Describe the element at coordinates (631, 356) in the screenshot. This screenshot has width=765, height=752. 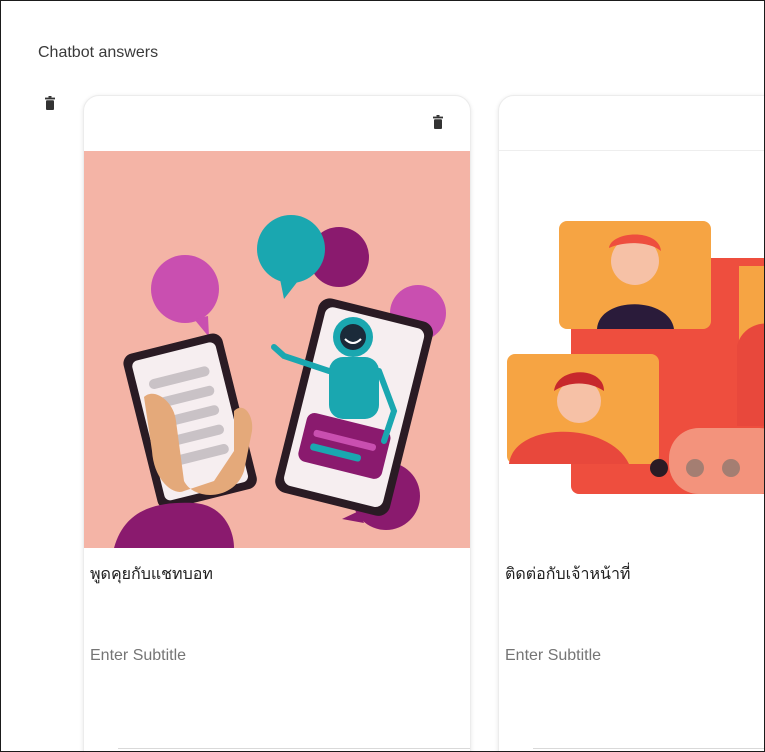
I see `video-call-illustration` at that location.